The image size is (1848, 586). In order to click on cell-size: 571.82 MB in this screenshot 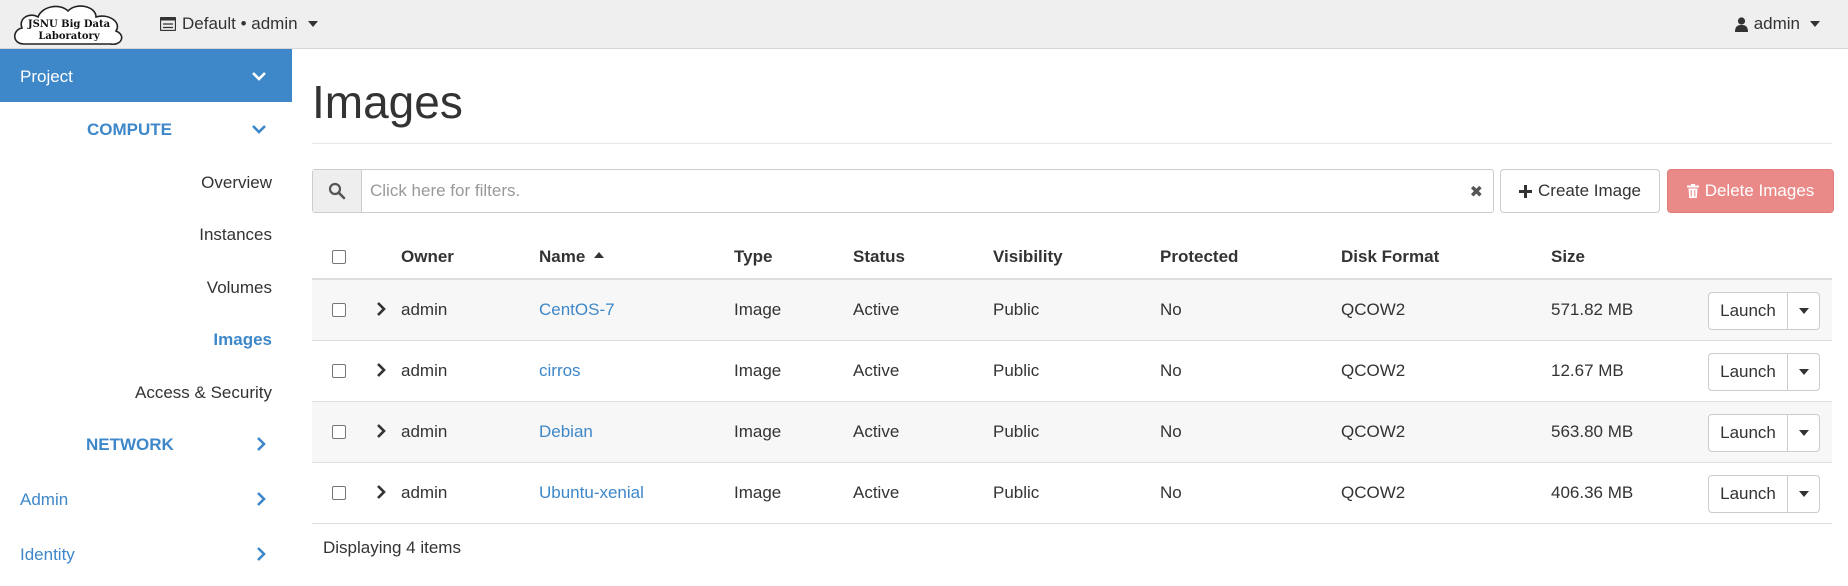, I will do `click(1592, 309)`.